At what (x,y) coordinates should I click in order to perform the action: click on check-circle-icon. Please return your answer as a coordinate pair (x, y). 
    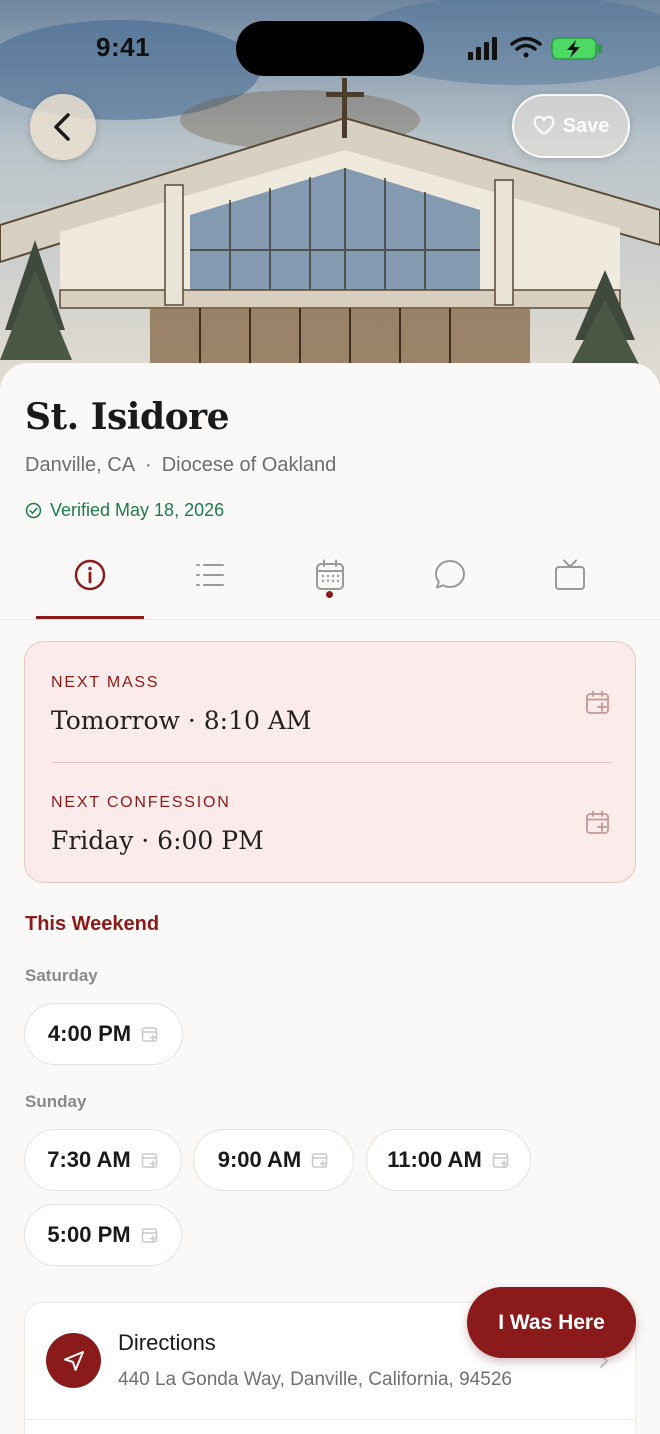
    Looking at the image, I should click on (33, 510).